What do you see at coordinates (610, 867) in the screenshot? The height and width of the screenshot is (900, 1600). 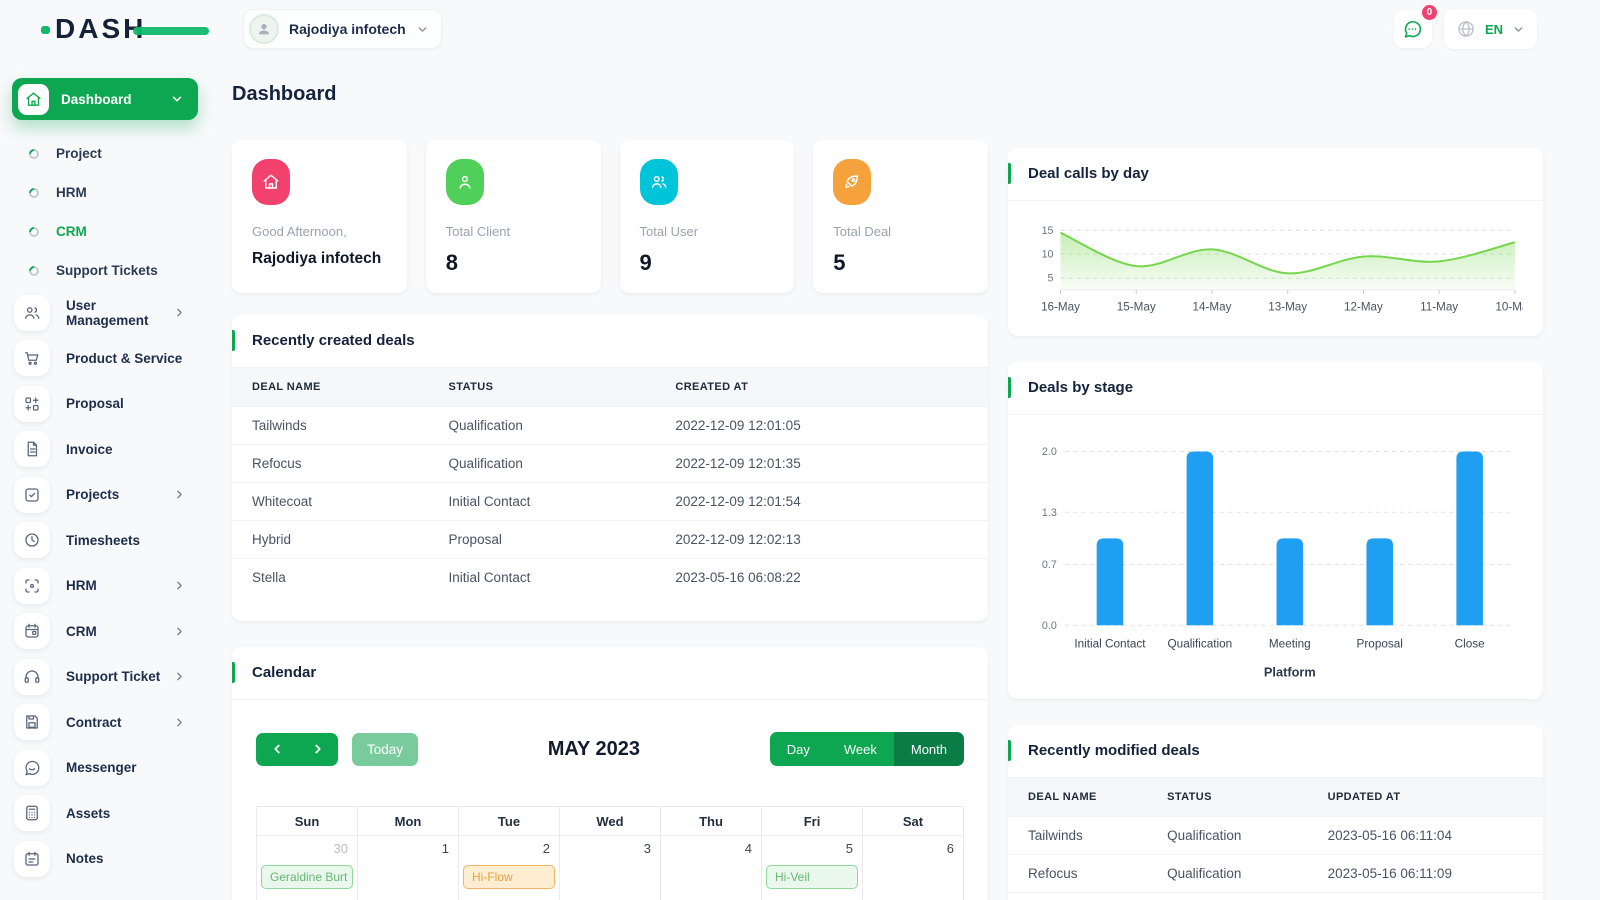 I see `calendar-day-cell-3: 3` at bounding box center [610, 867].